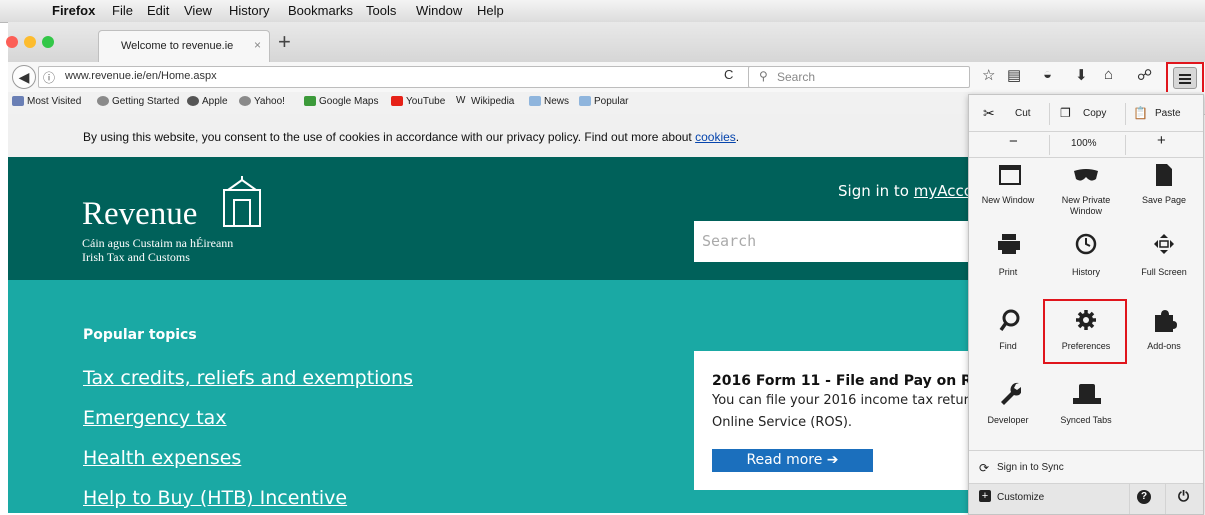  I want to click on bookmark-label: Popular, so click(611, 101).